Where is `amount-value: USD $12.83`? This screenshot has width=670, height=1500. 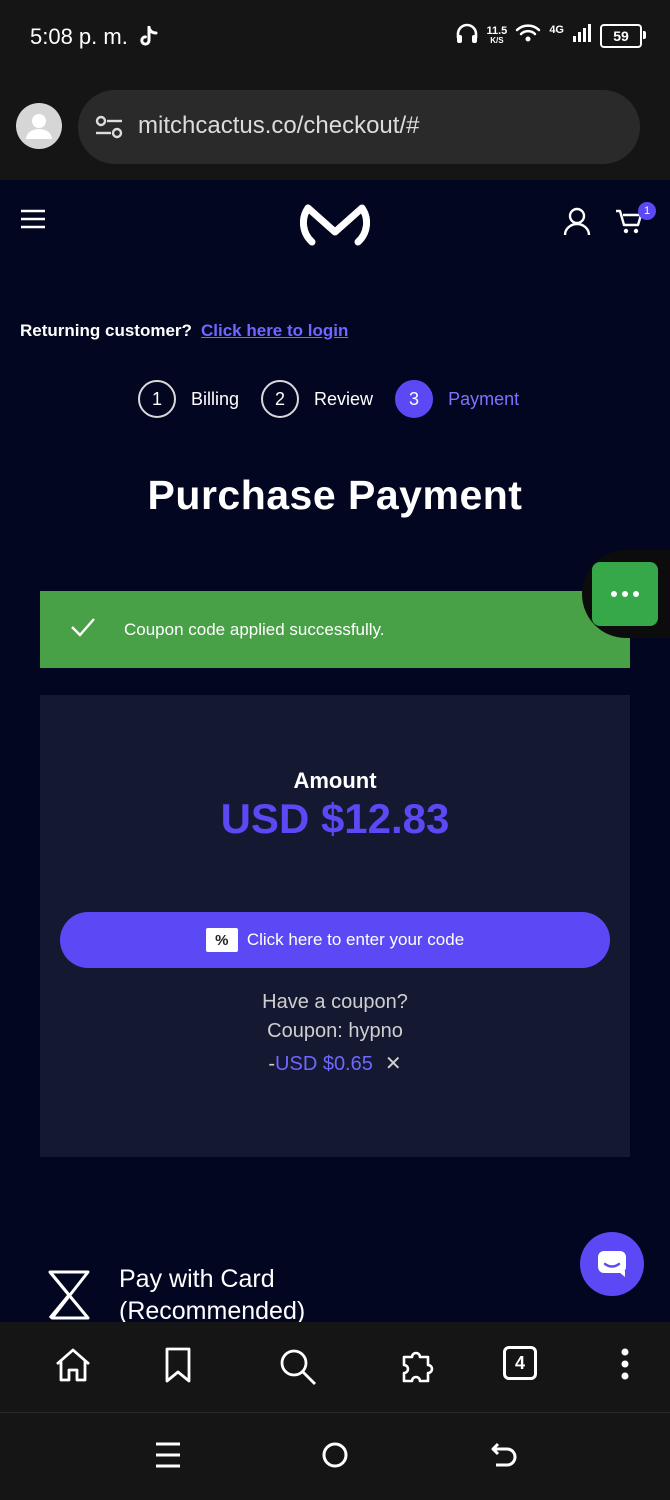 amount-value: USD $12.83 is located at coordinates (335, 818).